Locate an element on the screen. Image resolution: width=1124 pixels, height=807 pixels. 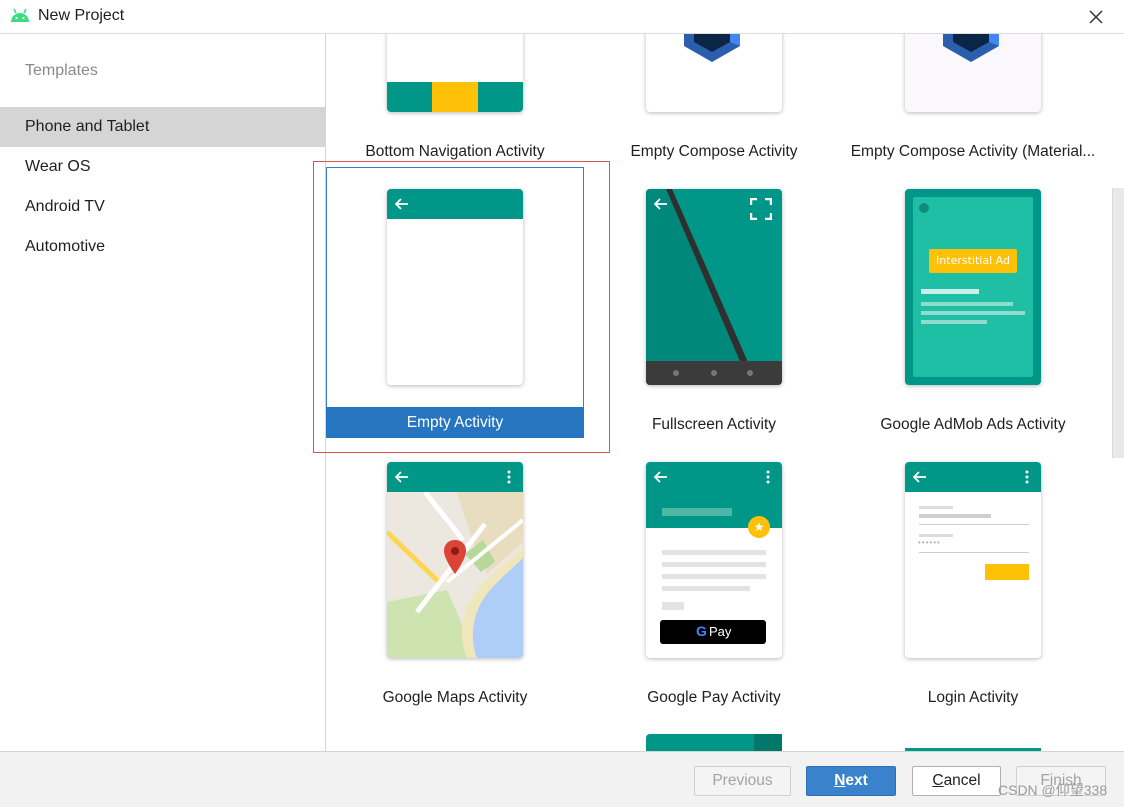
template-fullscreen-activity: Fullscreen Activity is located at coordinates (714, 314).